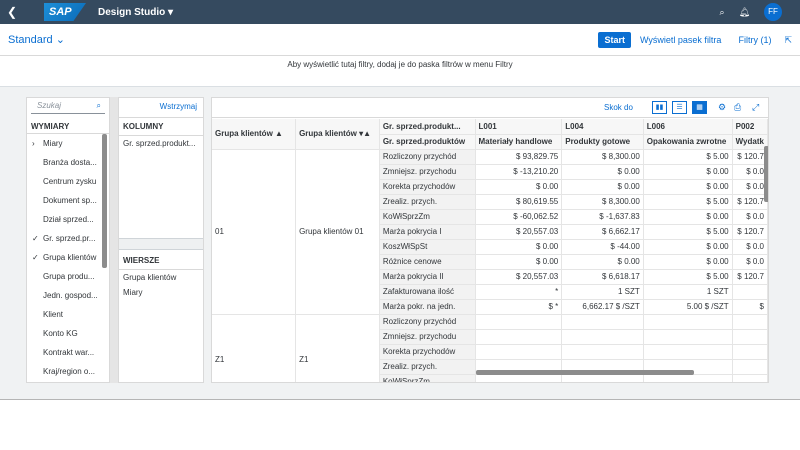 This screenshot has height=450, width=800. Describe the element at coordinates (519, 202) in the screenshot. I see `data-cell: $ 80,619.55` at that location.